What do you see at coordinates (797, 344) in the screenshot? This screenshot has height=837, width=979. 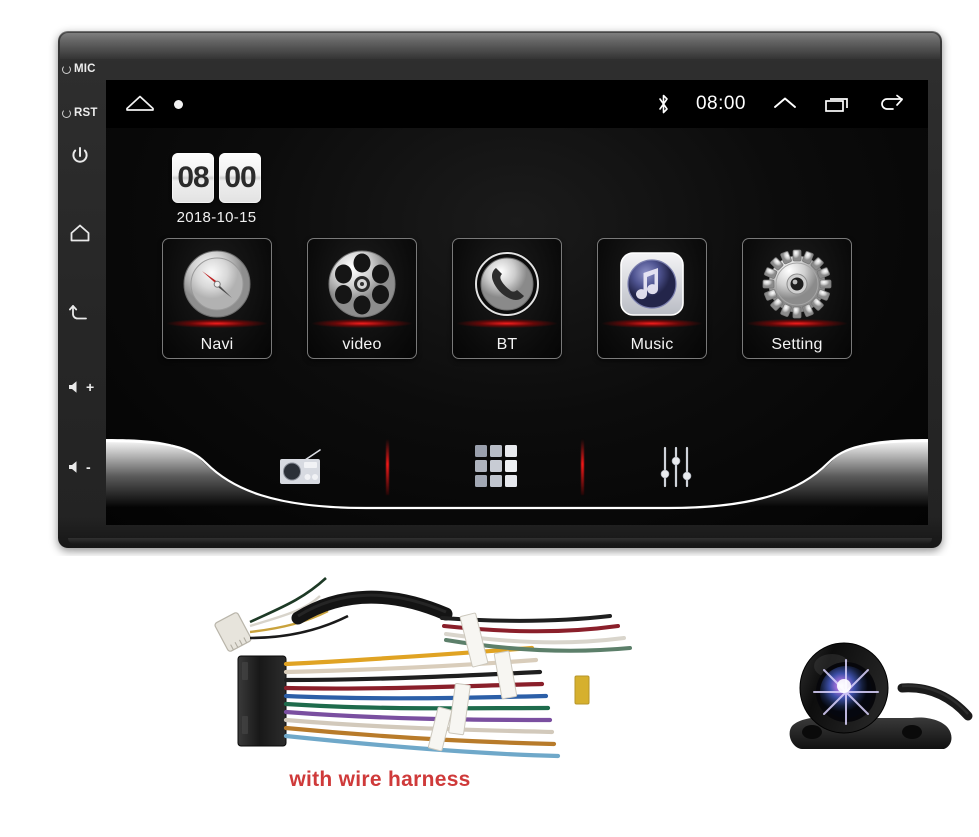 I see `app-label-setting: Setting` at bounding box center [797, 344].